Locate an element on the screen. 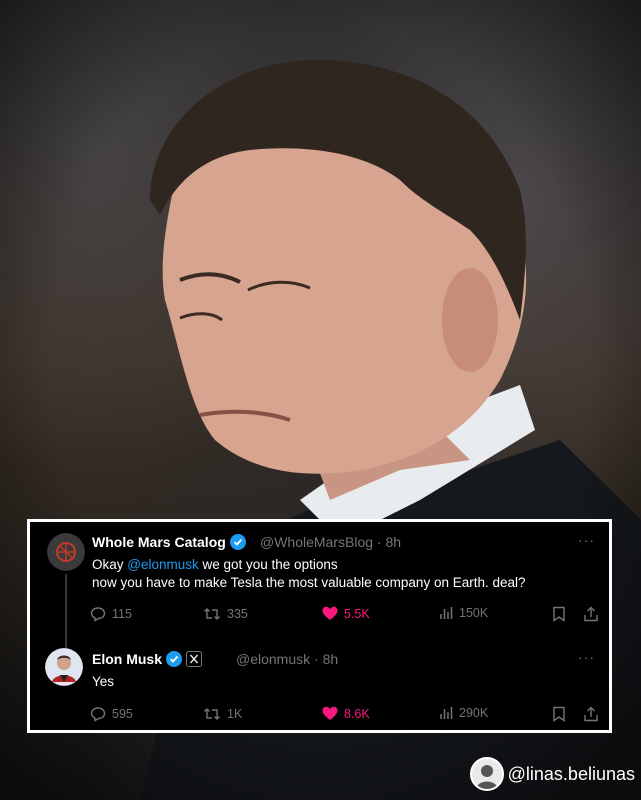  reply-button: 115 is located at coordinates (111, 614).